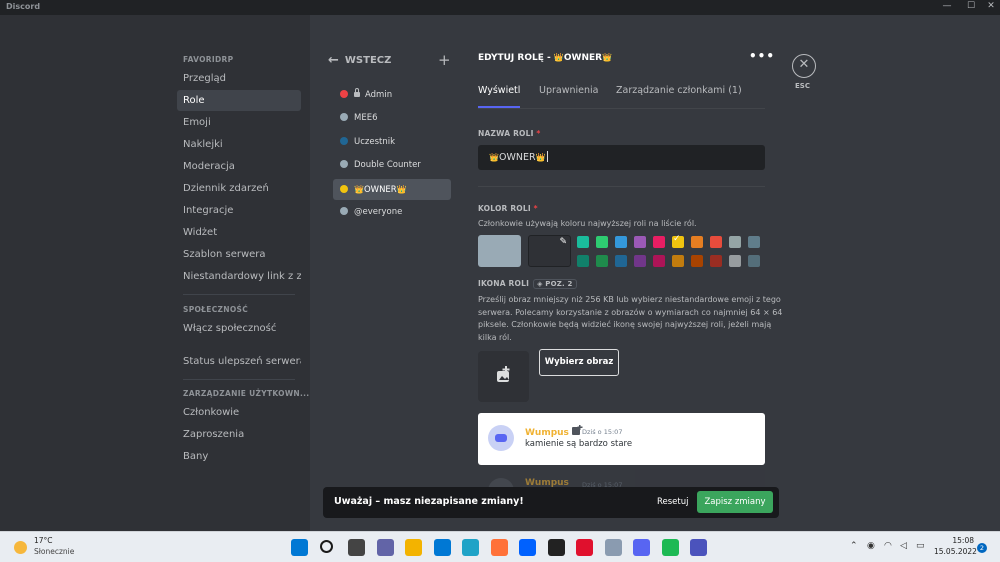 The image size is (1000, 562). What do you see at coordinates (613, 547) in the screenshot?
I see `snipping-icon` at bounding box center [613, 547].